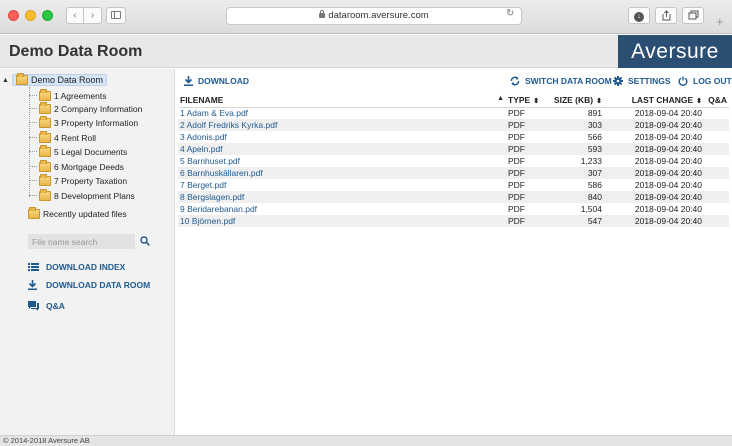 Image resolution: width=732 pixels, height=446 pixels. I want to click on file-name-link: 10 Björnen.pdf, so click(342, 221).